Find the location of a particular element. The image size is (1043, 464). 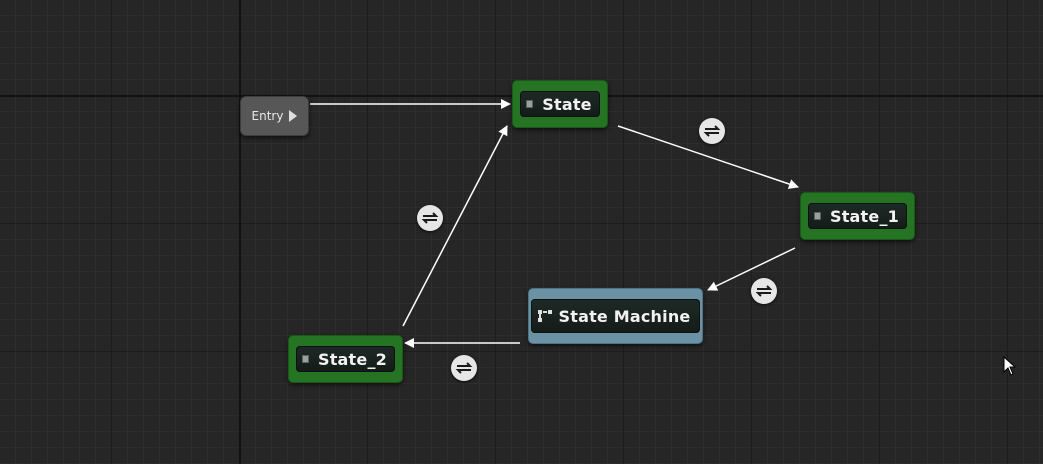

state-node-body: State_1 is located at coordinates (857, 216).